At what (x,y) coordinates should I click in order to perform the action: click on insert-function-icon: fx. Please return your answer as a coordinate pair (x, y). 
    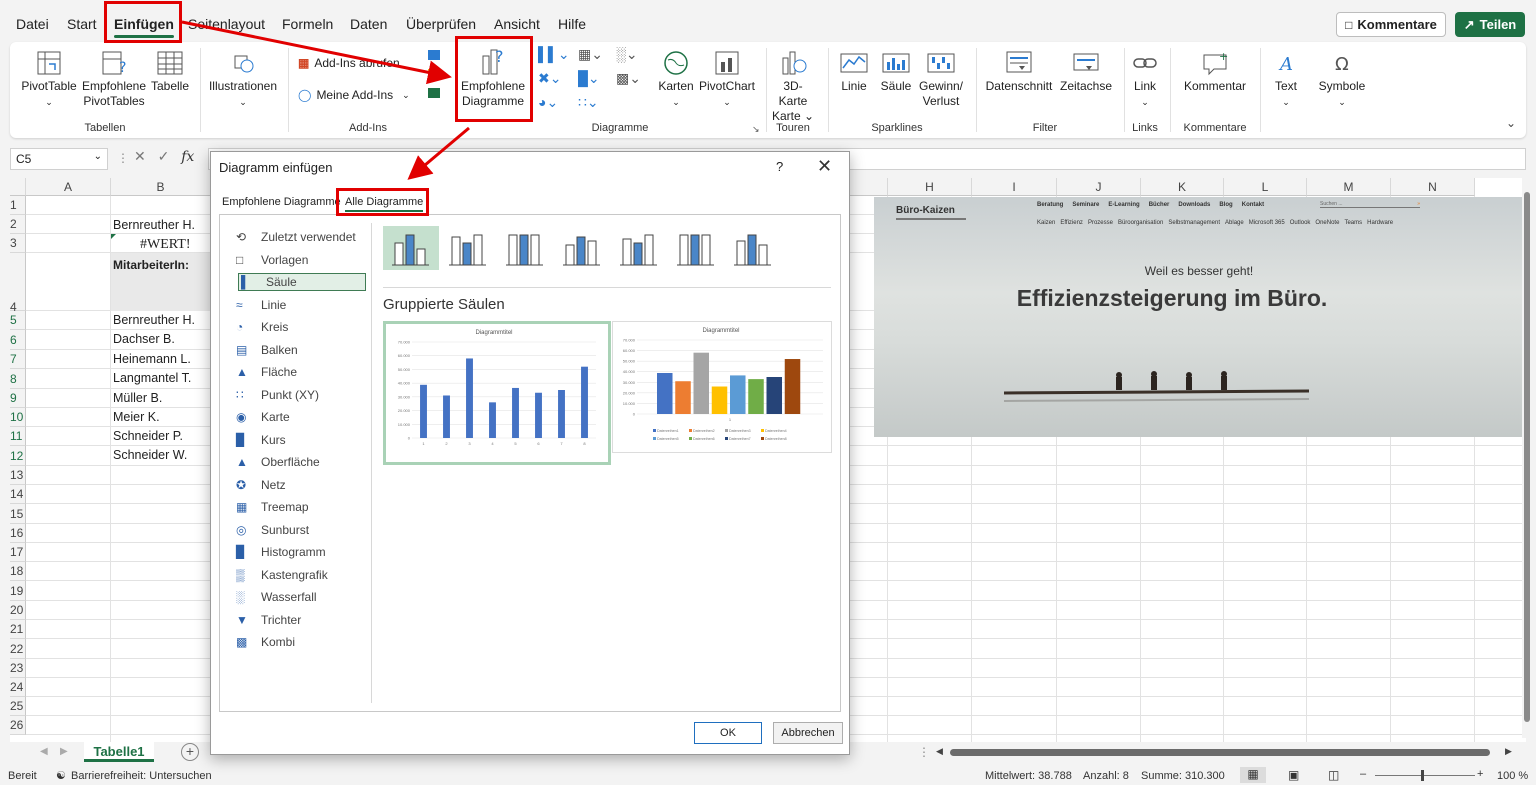
    Looking at the image, I should click on (187, 157).